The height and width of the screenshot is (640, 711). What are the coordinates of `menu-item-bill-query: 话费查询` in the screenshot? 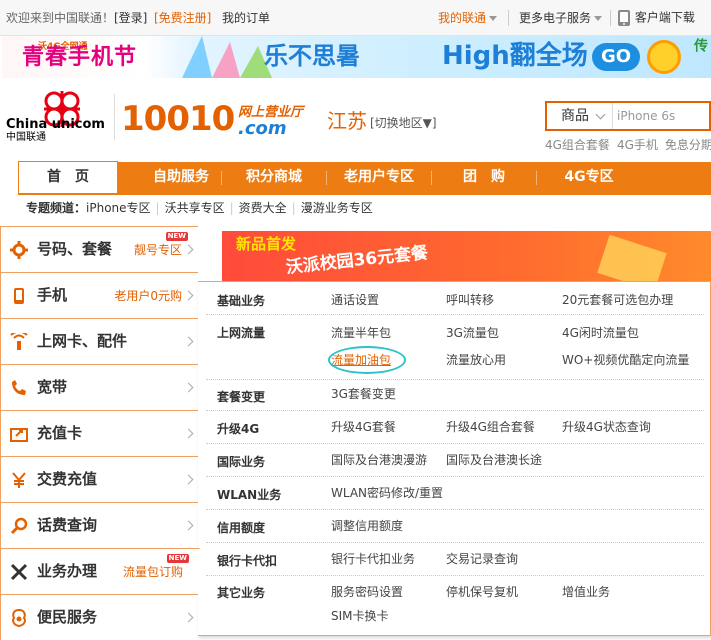 It's located at (99, 525).